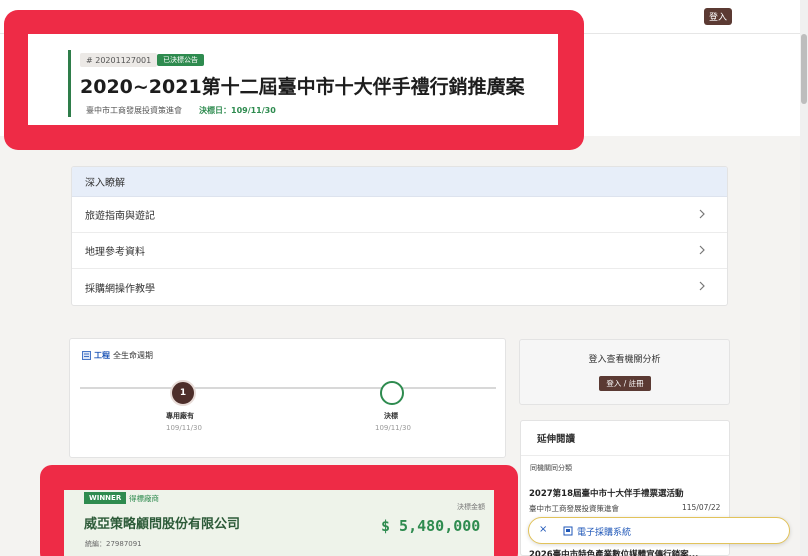 The image size is (808, 556). Describe the element at coordinates (237, 110) in the screenshot. I see `award-date: 決標日：109/11/30` at that location.